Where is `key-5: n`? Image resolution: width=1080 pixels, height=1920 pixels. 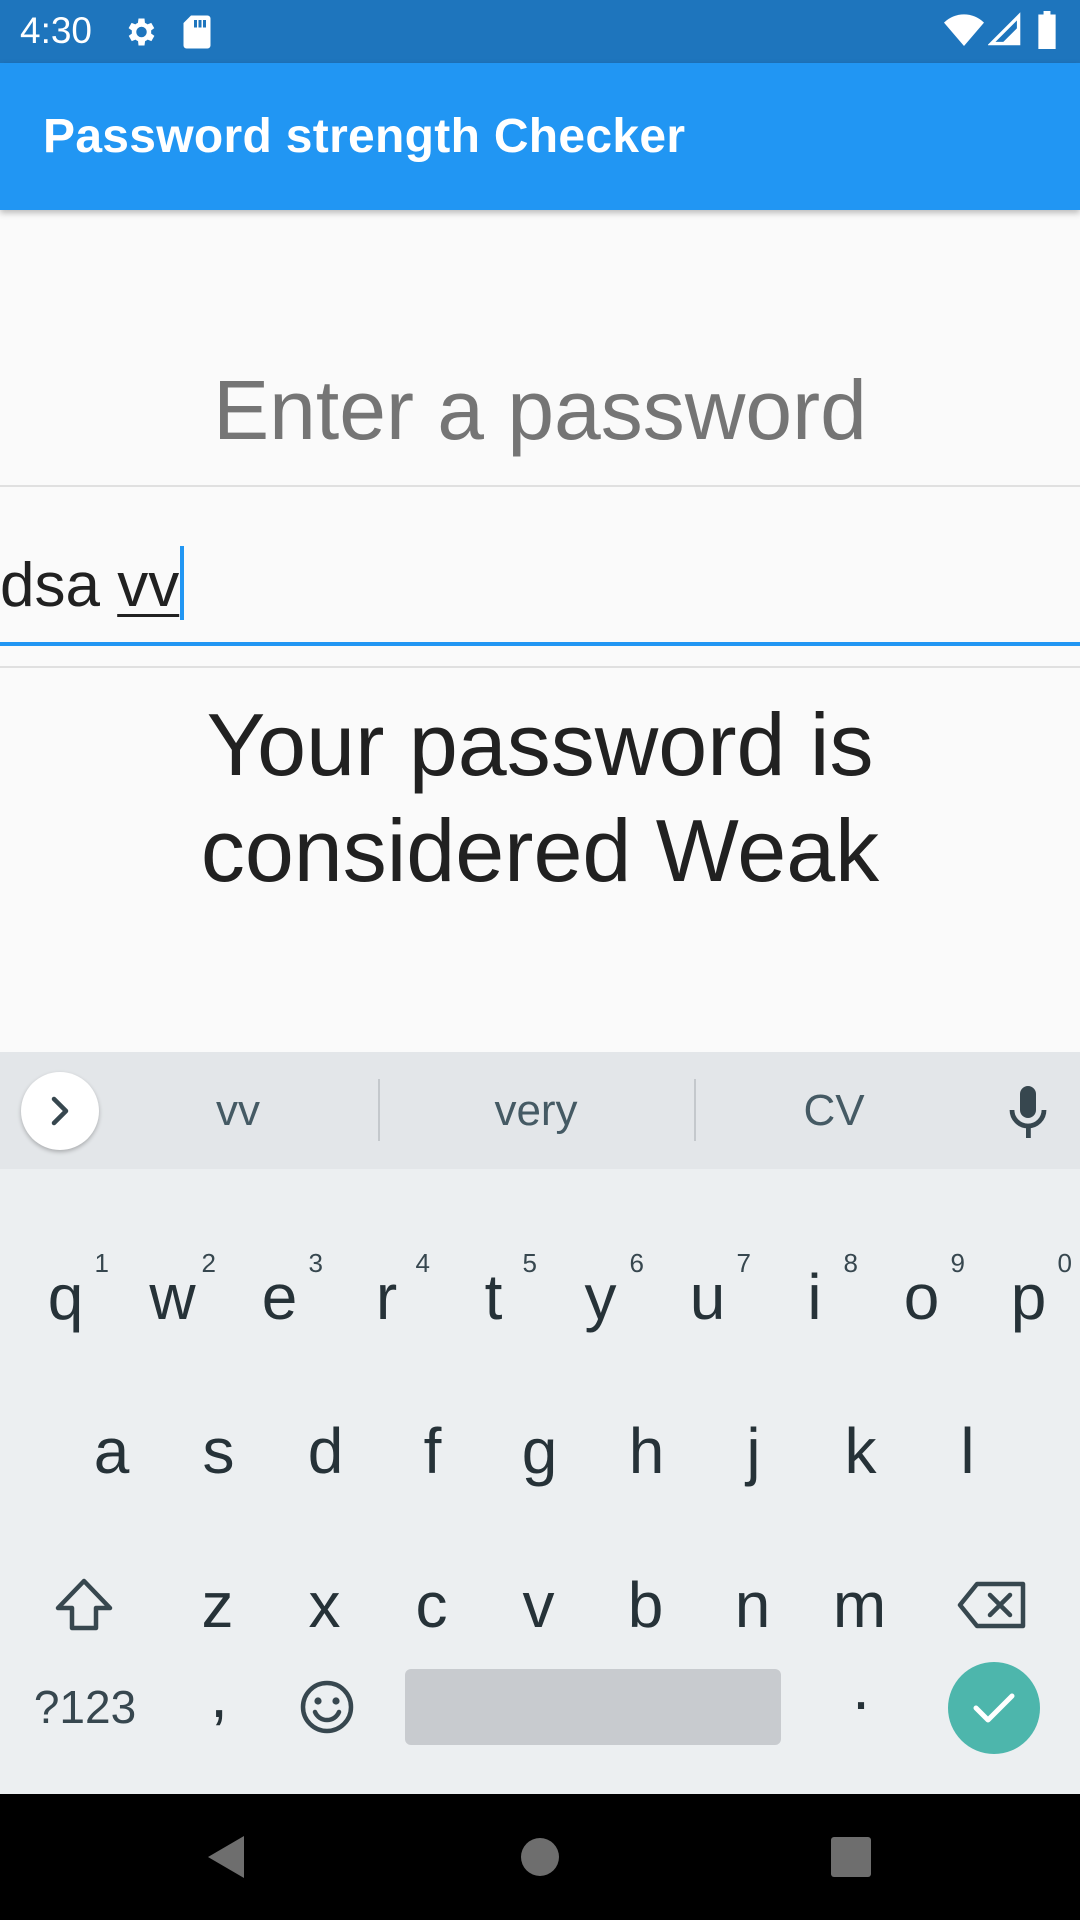
key-5: n is located at coordinates (752, 1605).